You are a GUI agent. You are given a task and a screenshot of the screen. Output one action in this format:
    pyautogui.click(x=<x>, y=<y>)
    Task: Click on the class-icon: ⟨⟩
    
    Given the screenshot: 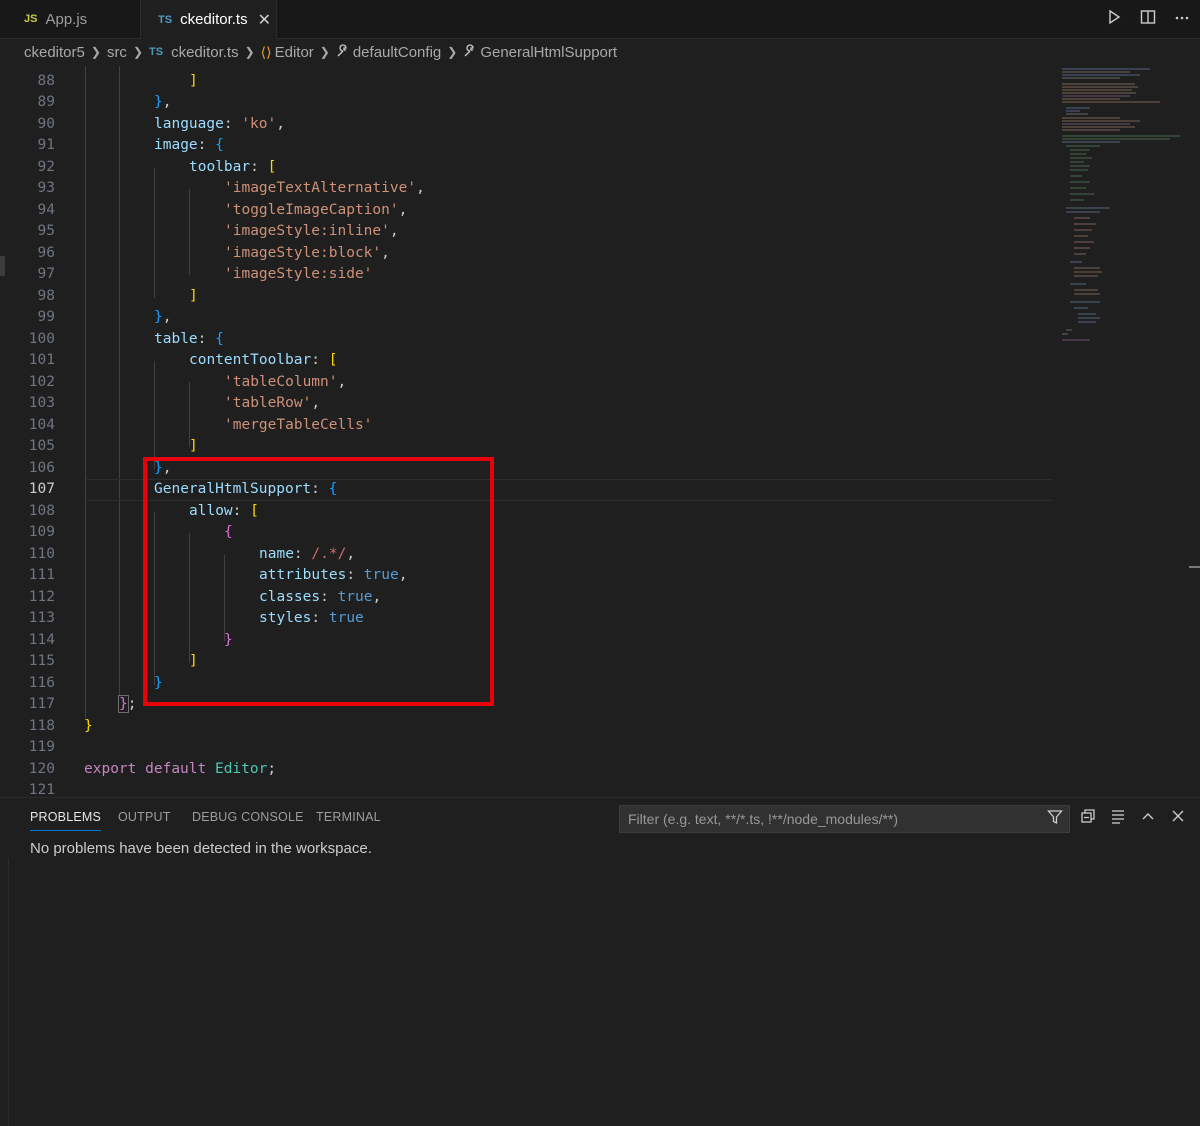 What is the action you would take?
    pyautogui.click(x=266, y=51)
    